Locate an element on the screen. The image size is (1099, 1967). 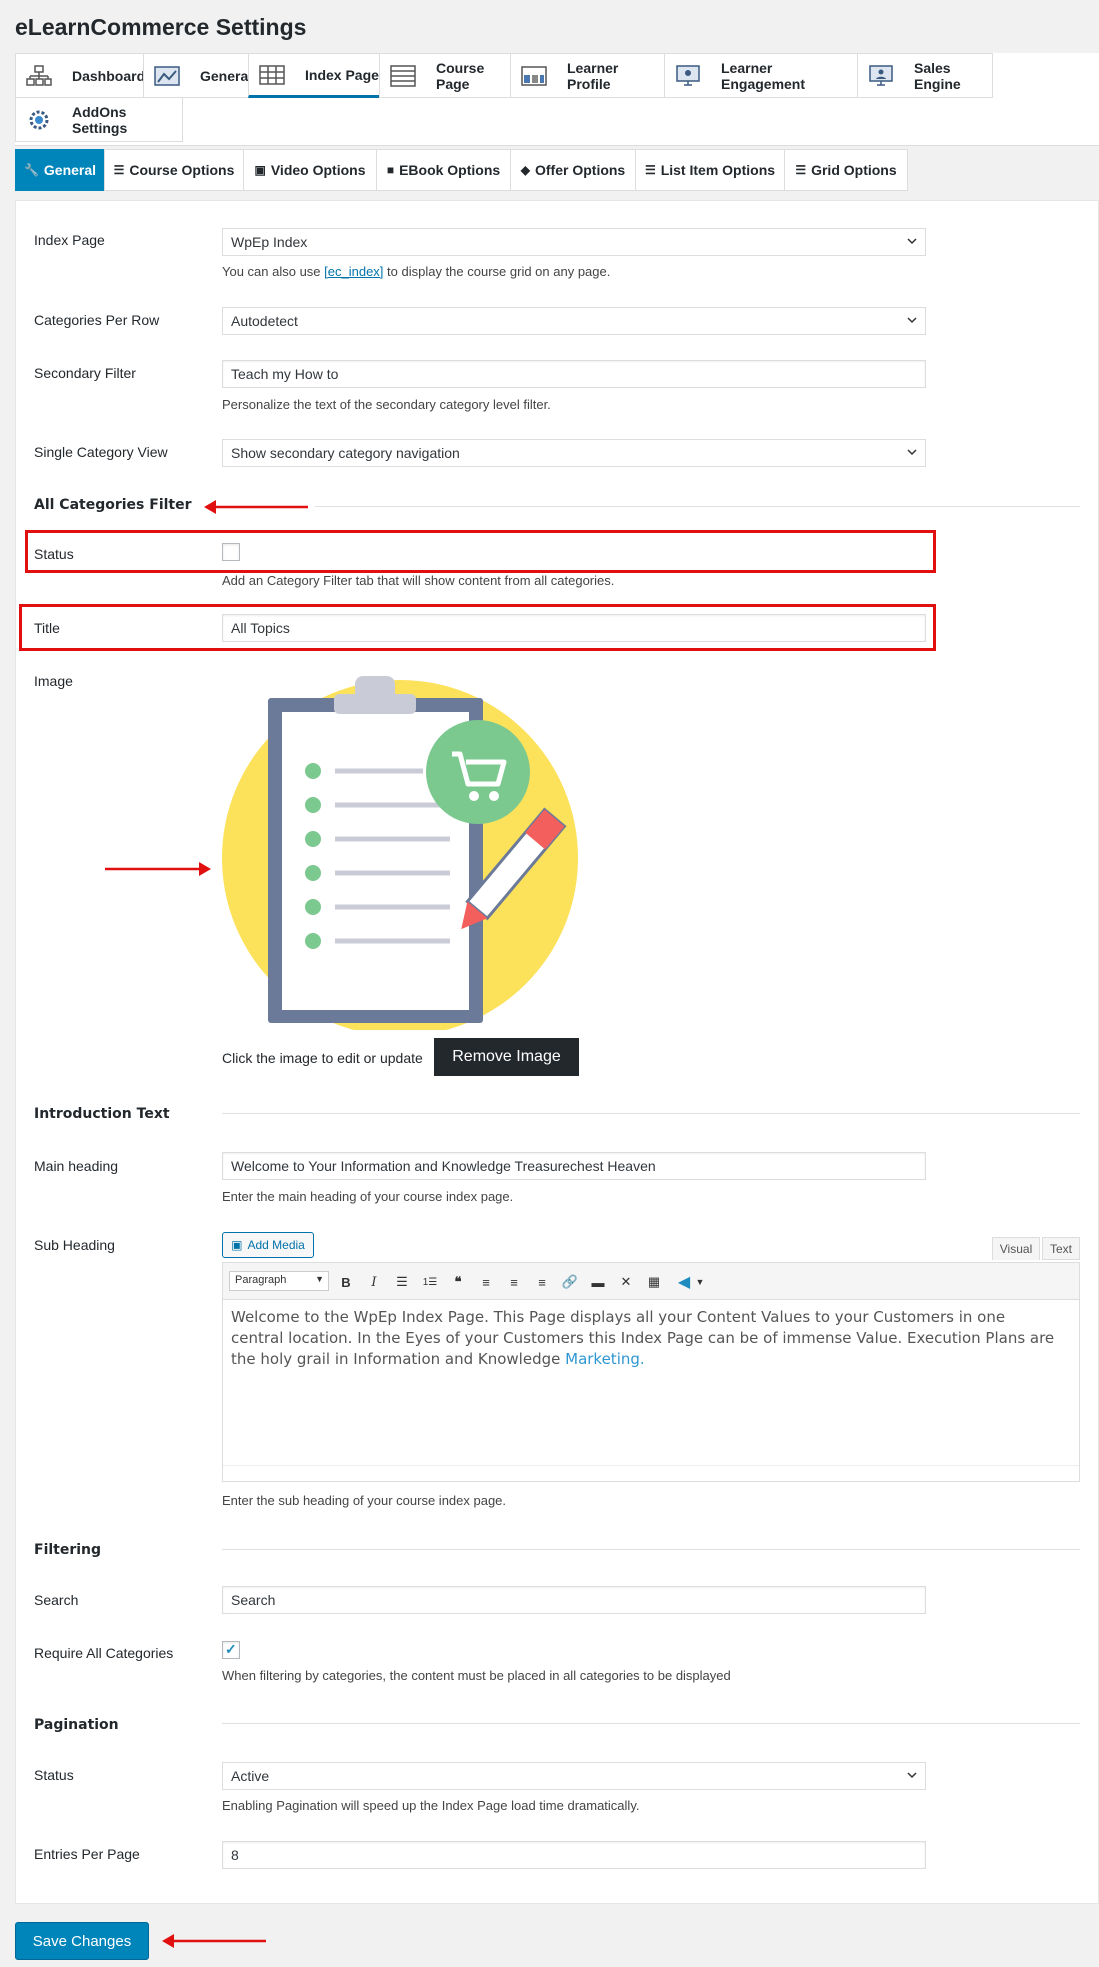
numbered-list-icon: 1☰ is located at coordinates (430, 1282).